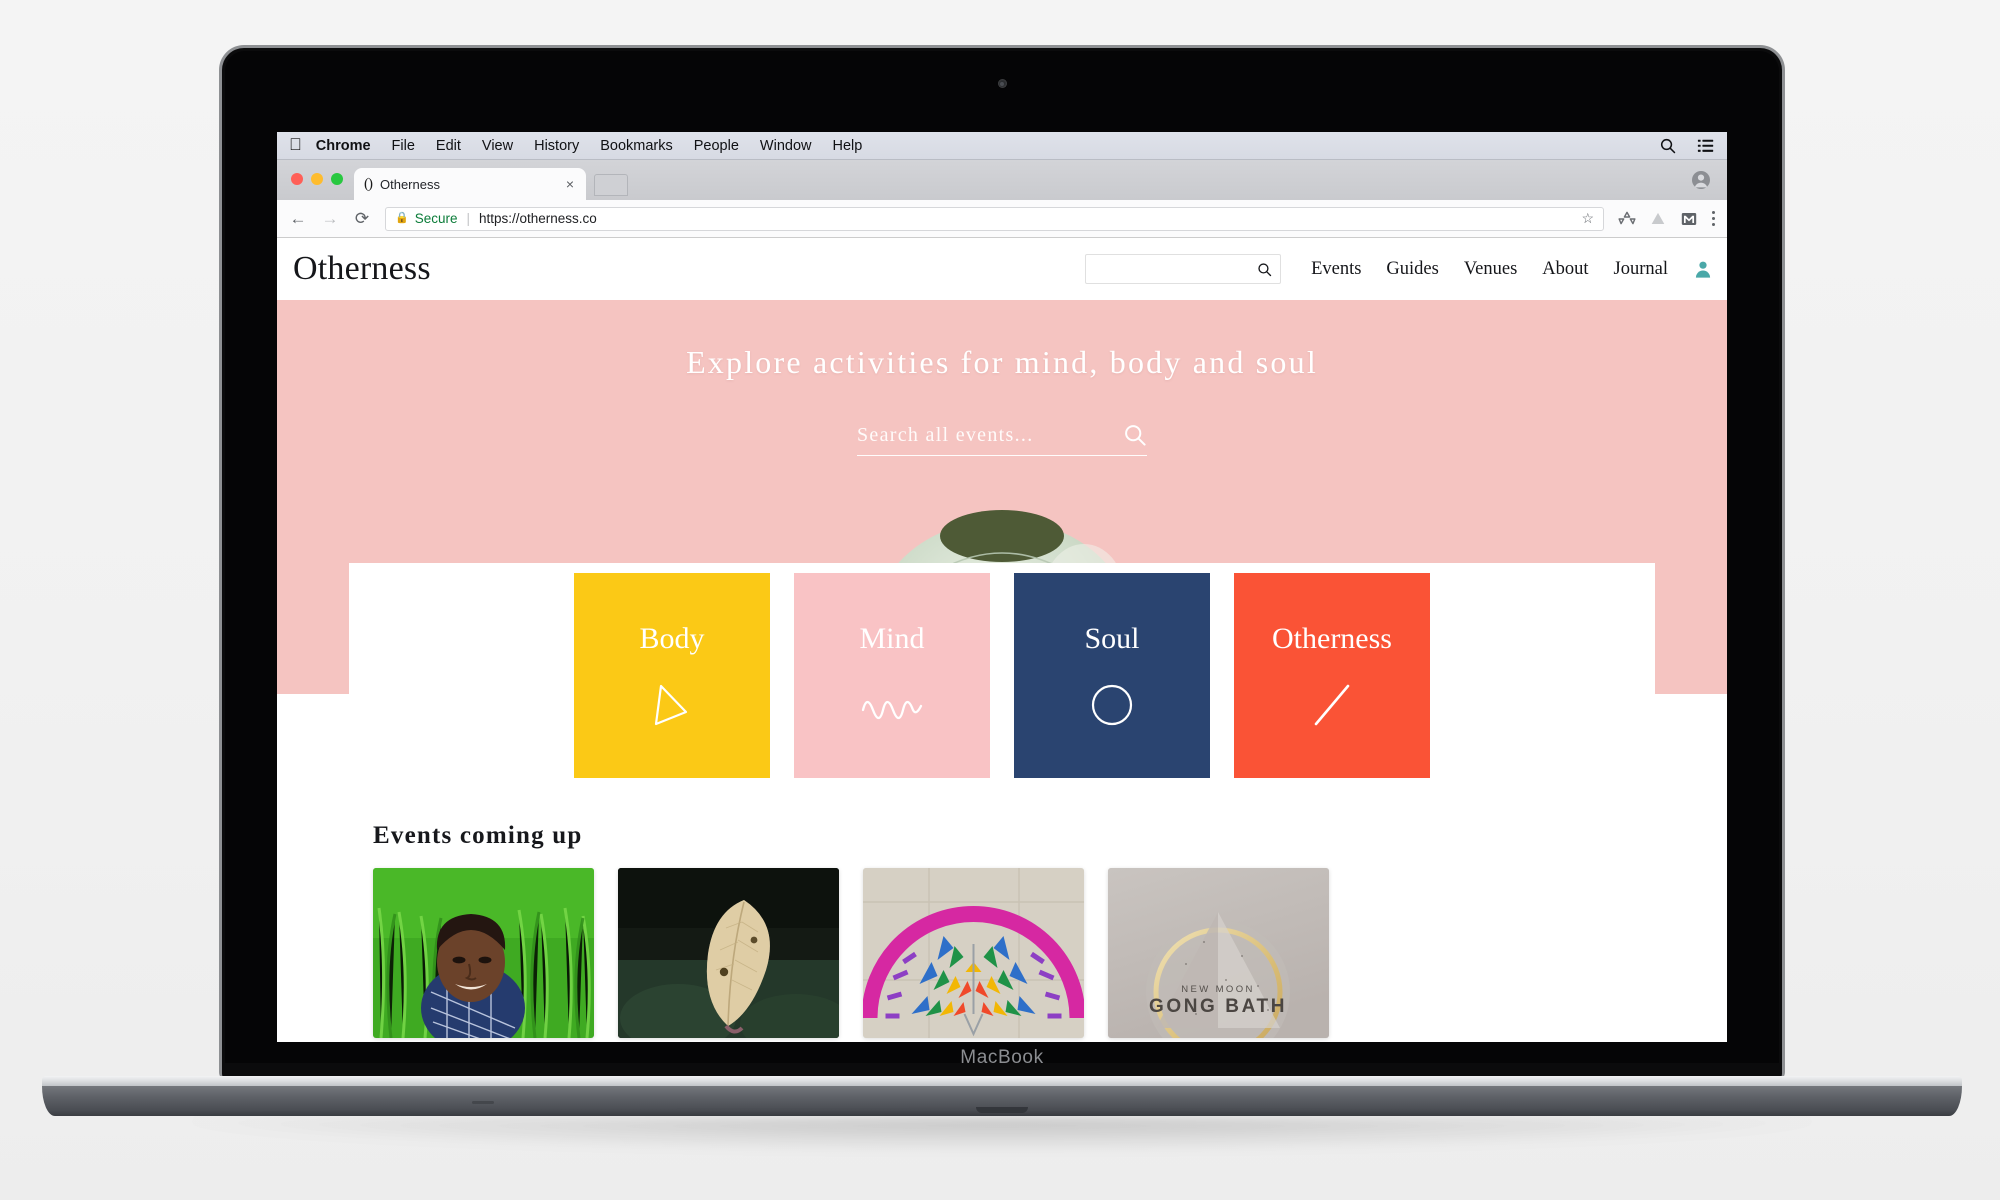 The image size is (2000, 1200). Describe the element at coordinates (1713, 218) in the screenshot. I see `kebab-menu-icon` at that location.